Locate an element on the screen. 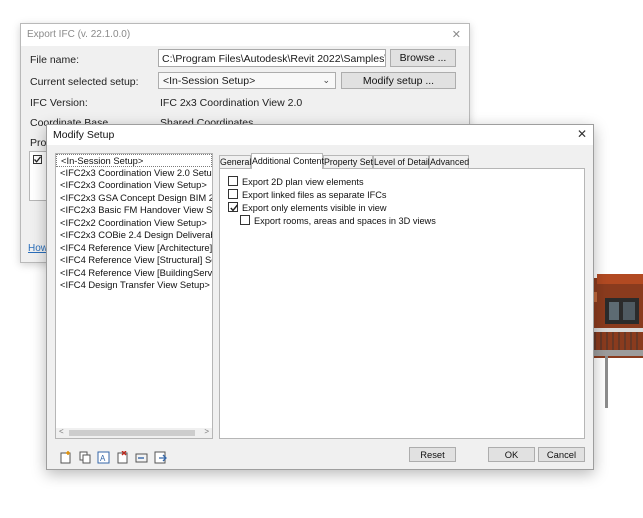 The height and width of the screenshot is (518, 643). check-icon is located at coordinates (234, 208).